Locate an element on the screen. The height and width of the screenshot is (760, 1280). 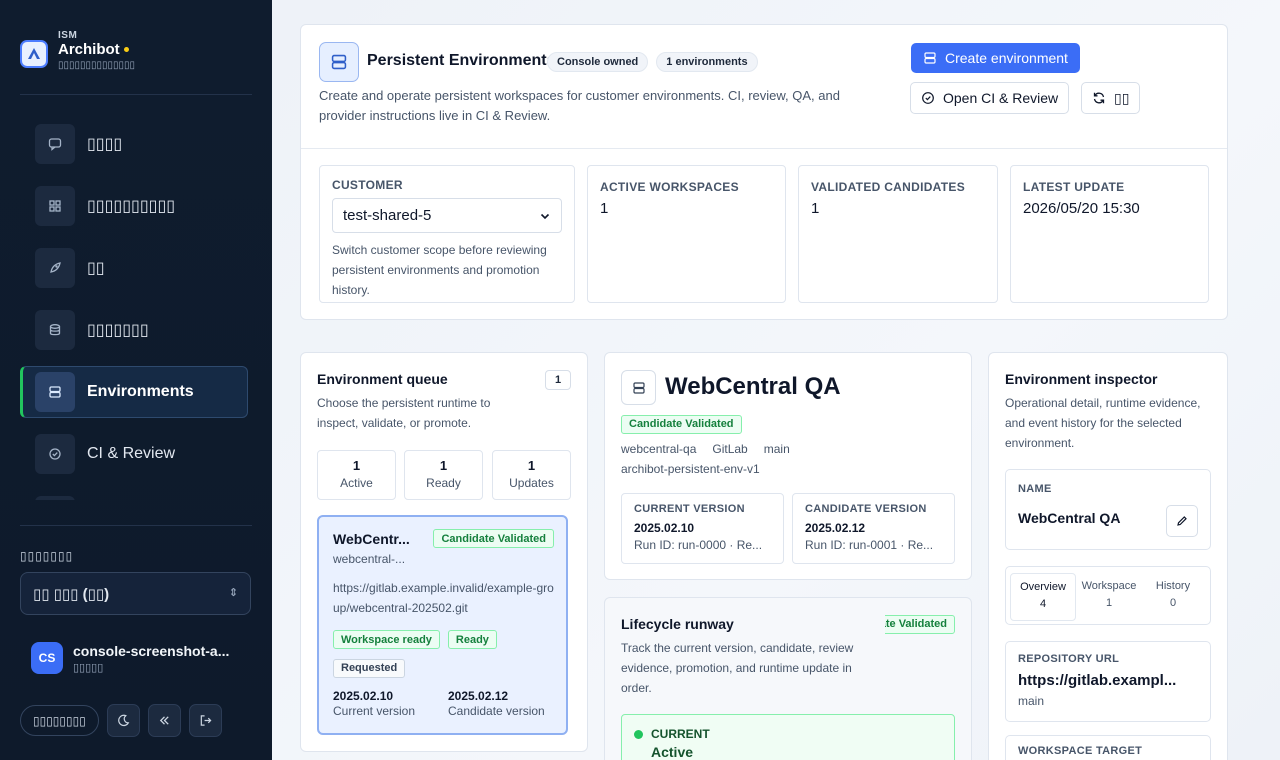
validated-candidates-stat: VALIDATED CANDIDATES 1 is located at coordinates (898, 234).